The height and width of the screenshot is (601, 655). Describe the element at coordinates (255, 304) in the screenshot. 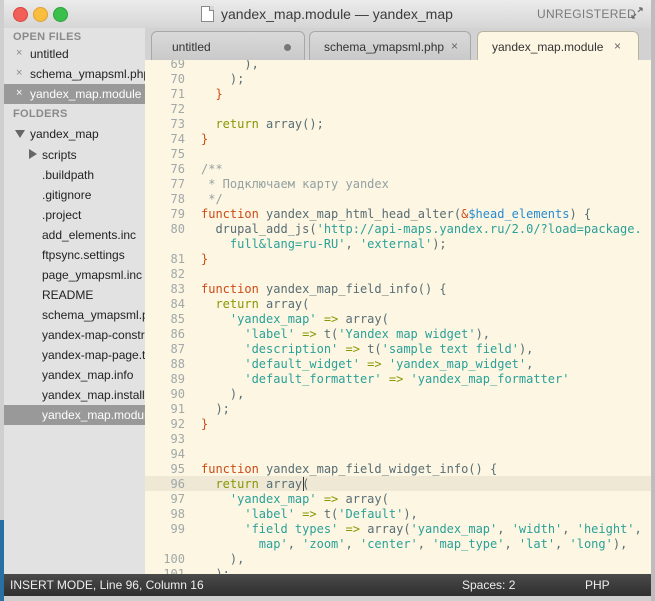

I see `code-line: return array(` at that location.